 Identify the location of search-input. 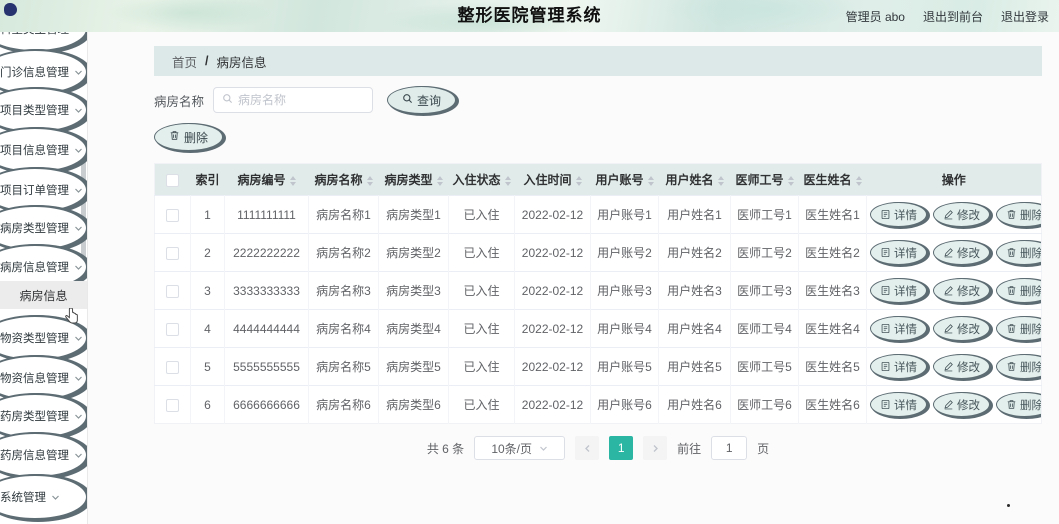
(301, 100).